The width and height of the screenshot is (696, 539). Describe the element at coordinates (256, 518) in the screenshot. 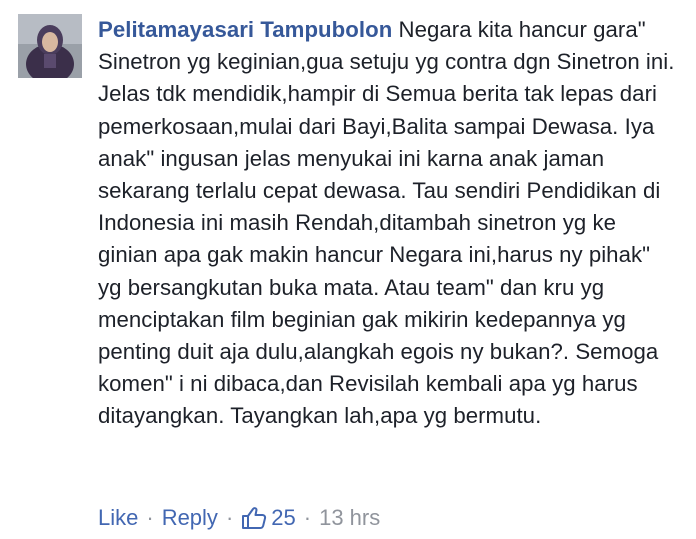

I see `thumbs-up-icon` at that location.